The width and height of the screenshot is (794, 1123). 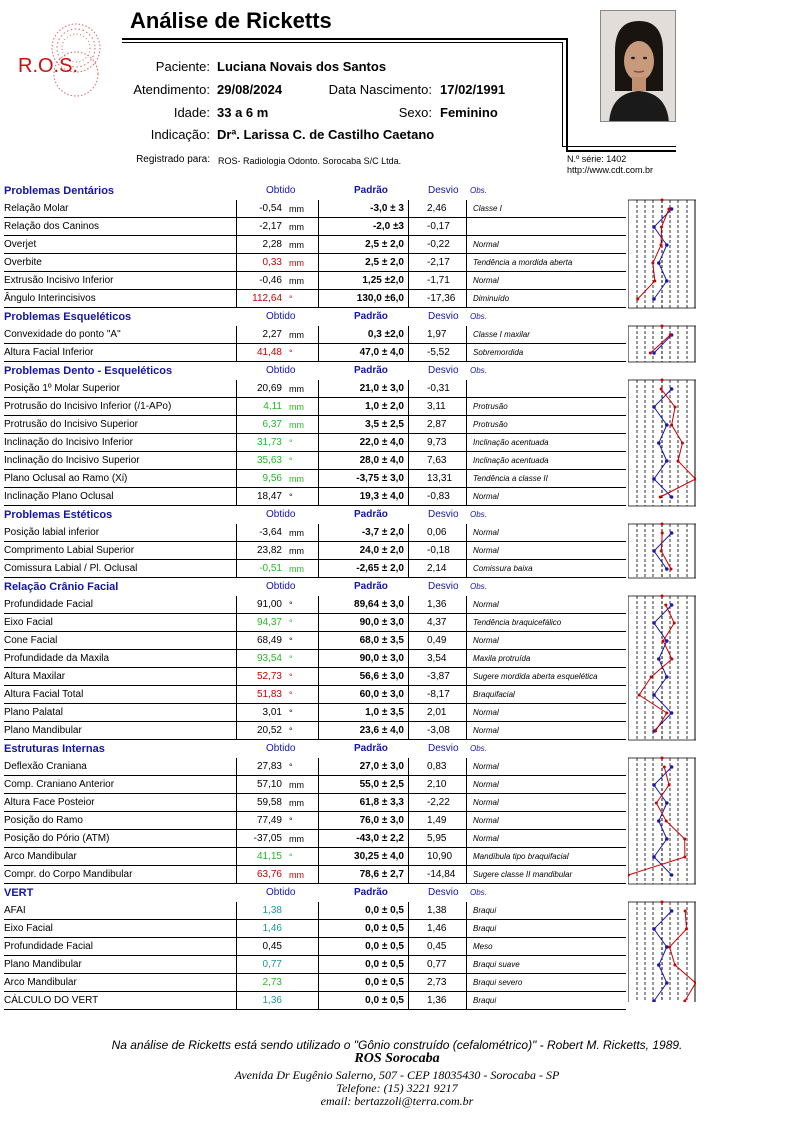 I want to click on norm-line, so click(x=662, y=956).